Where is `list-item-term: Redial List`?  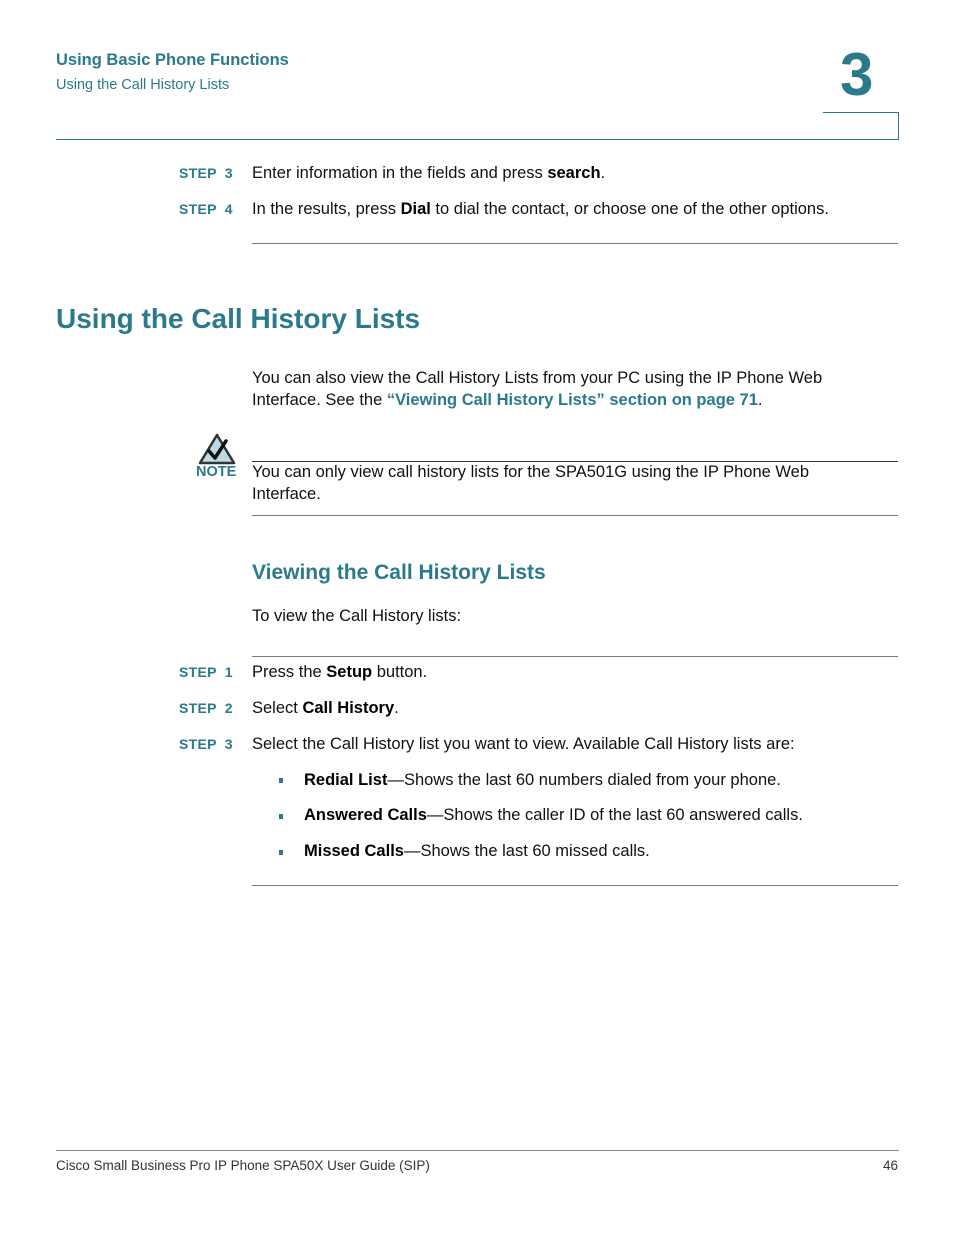
list-item-term: Redial List is located at coordinates (346, 780).